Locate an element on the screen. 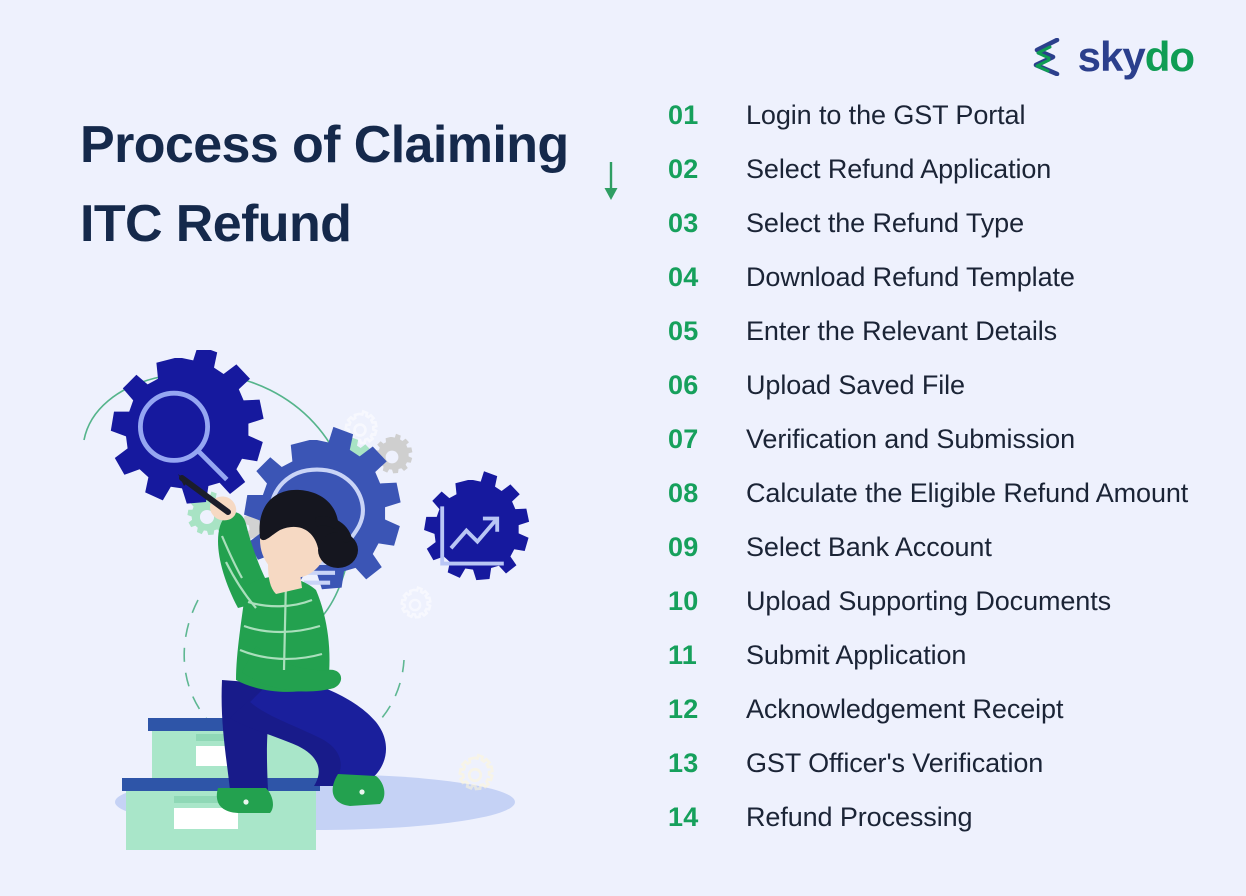  step-label: Select Refund Application is located at coordinates (899, 169).